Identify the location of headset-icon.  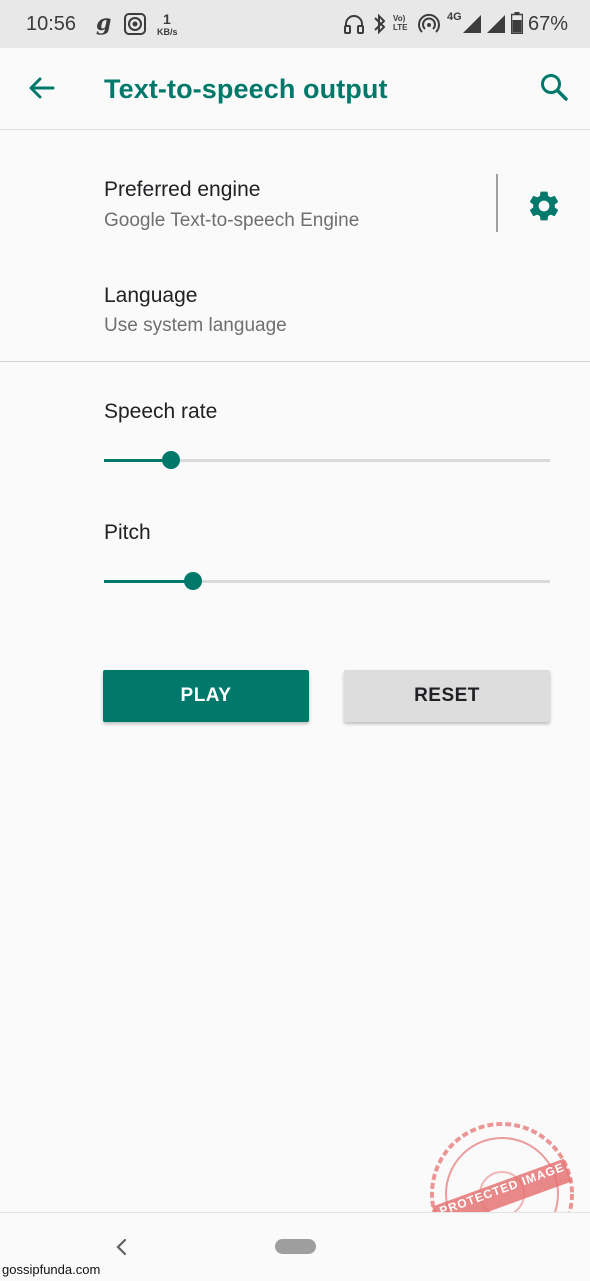
(354, 24).